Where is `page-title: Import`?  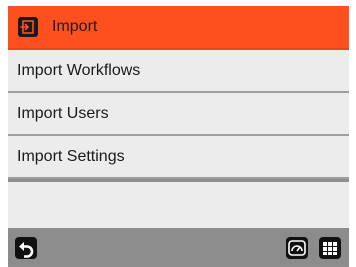 page-title: Import is located at coordinates (75, 26).